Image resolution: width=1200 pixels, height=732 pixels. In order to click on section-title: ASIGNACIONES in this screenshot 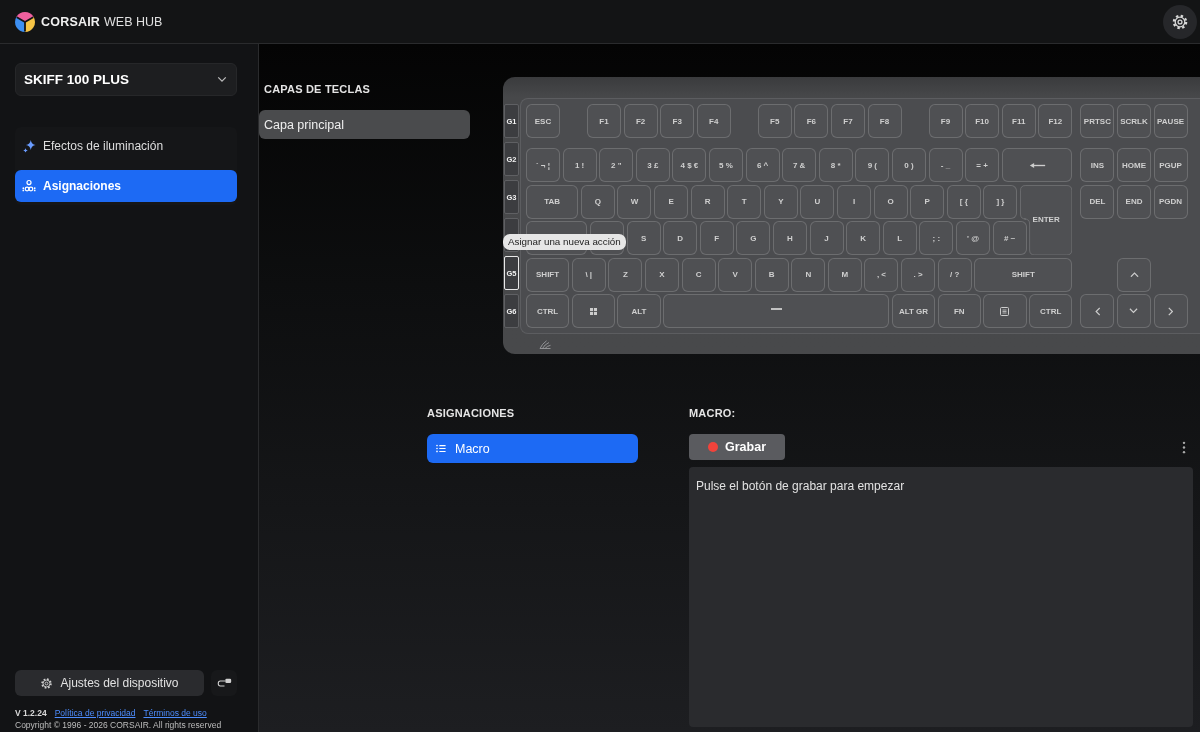, I will do `click(471, 413)`.